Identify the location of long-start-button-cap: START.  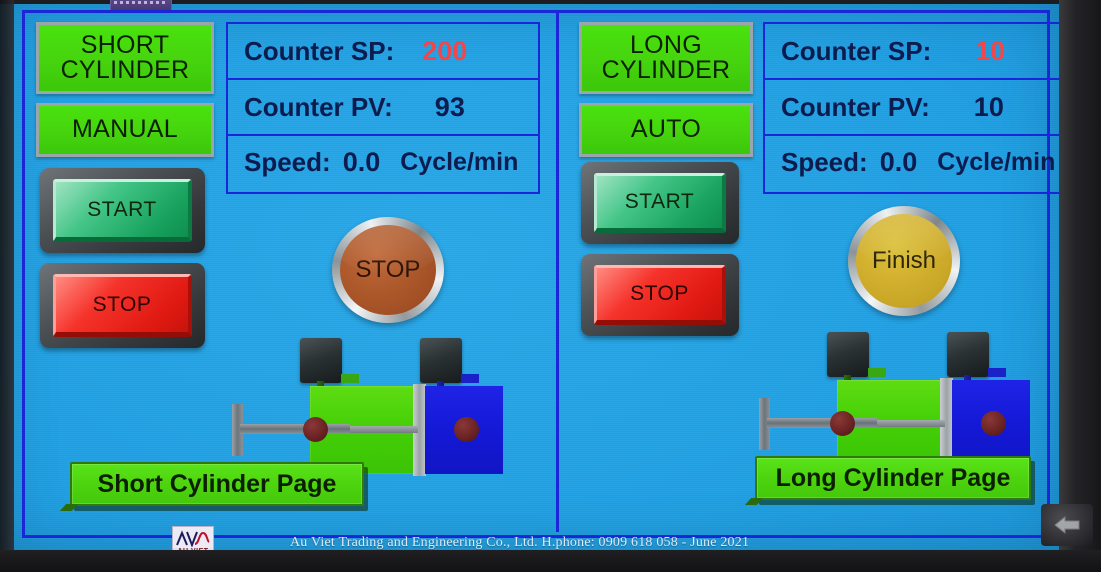
(660, 203).